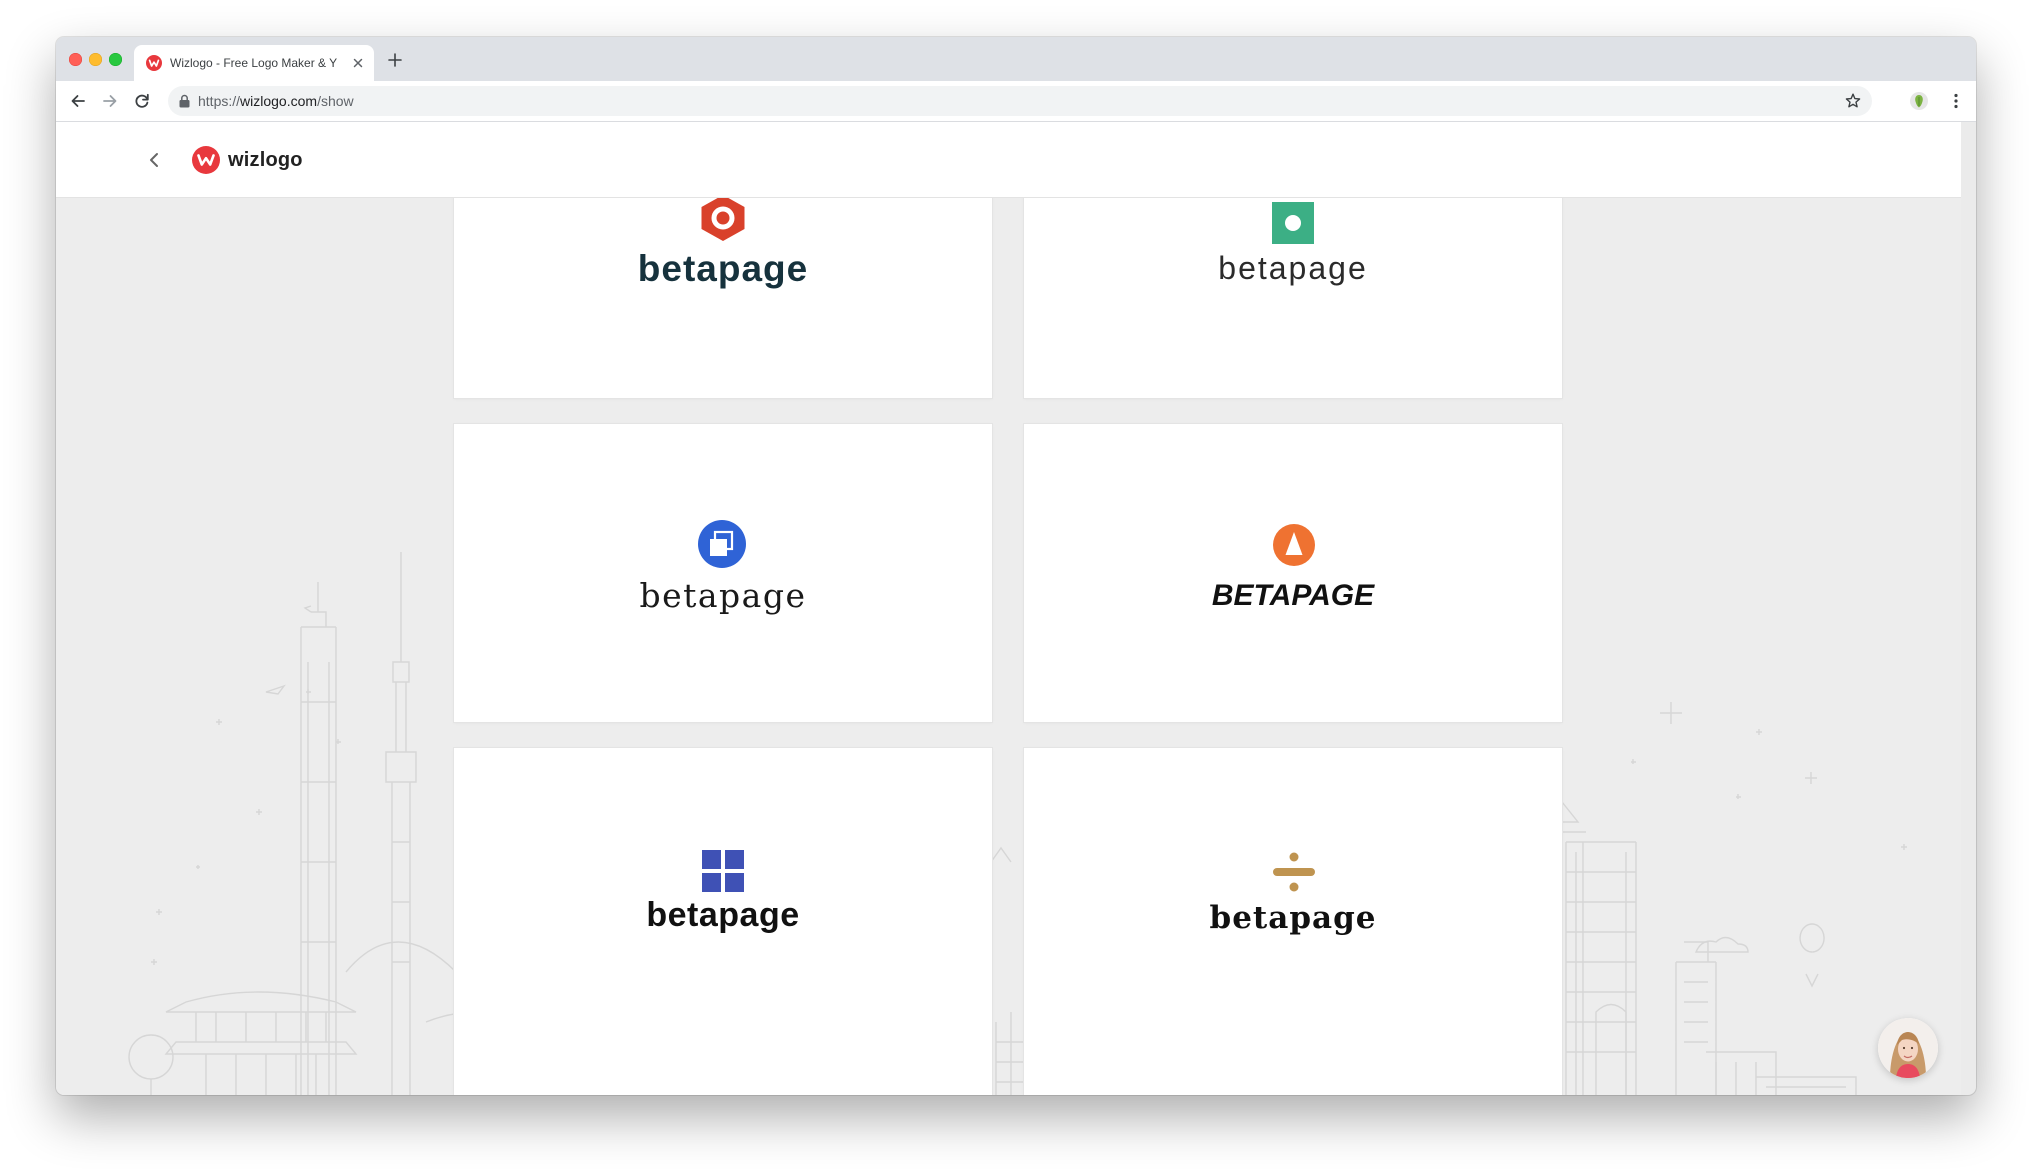 Image resolution: width=2032 pixels, height=1169 pixels. What do you see at coordinates (723, 218) in the screenshot?
I see `hexagon-ring-icon` at bounding box center [723, 218].